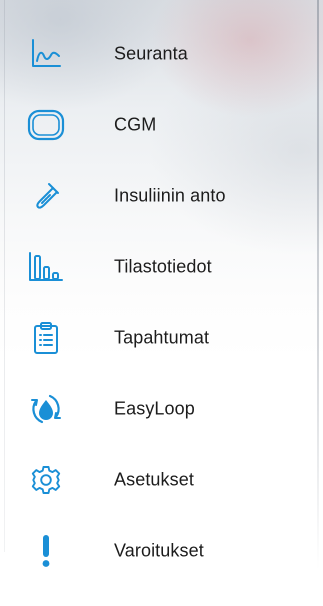 The width and height of the screenshot is (323, 606). What do you see at coordinates (46, 480) in the screenshot?
I see `gear-icon` at bounding box center [46, 480].